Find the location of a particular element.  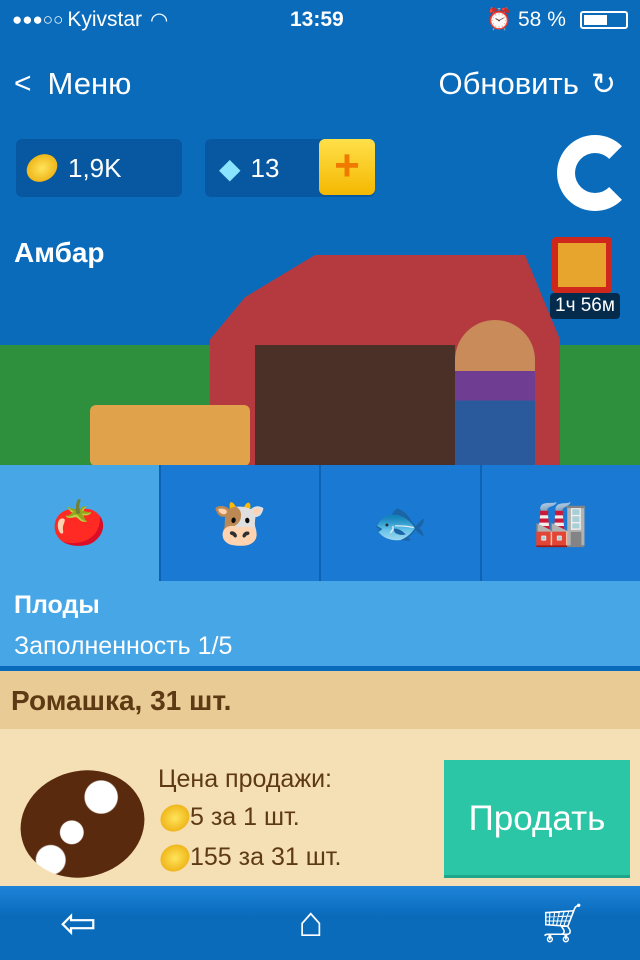

bottom-toolbar: ⇦ ⌂ 🛒︎ is located at coordinates (320, 923).